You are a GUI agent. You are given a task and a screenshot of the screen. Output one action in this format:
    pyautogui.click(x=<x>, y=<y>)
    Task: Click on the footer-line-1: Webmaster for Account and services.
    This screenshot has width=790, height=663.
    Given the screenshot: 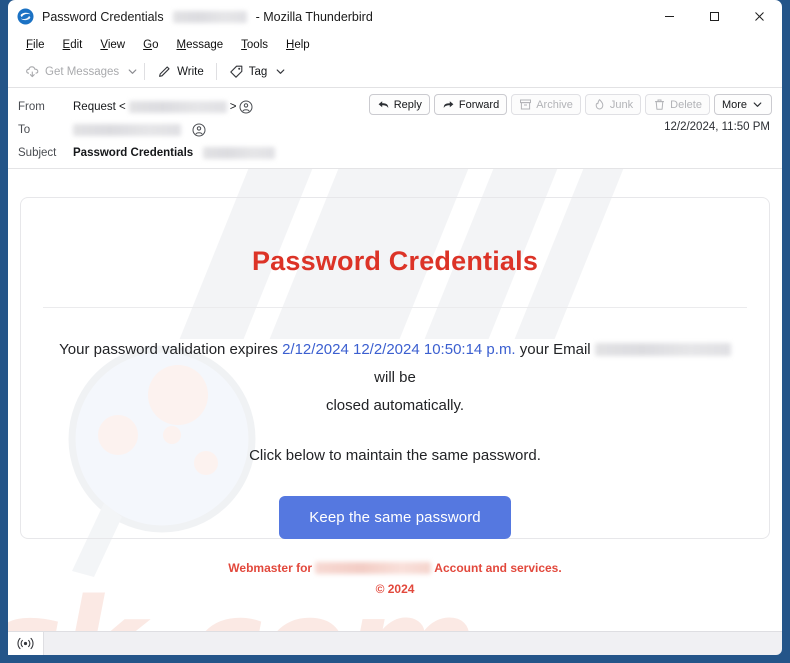 What is the action you would take?
    pyautogui.click(x=395, y=568)
    